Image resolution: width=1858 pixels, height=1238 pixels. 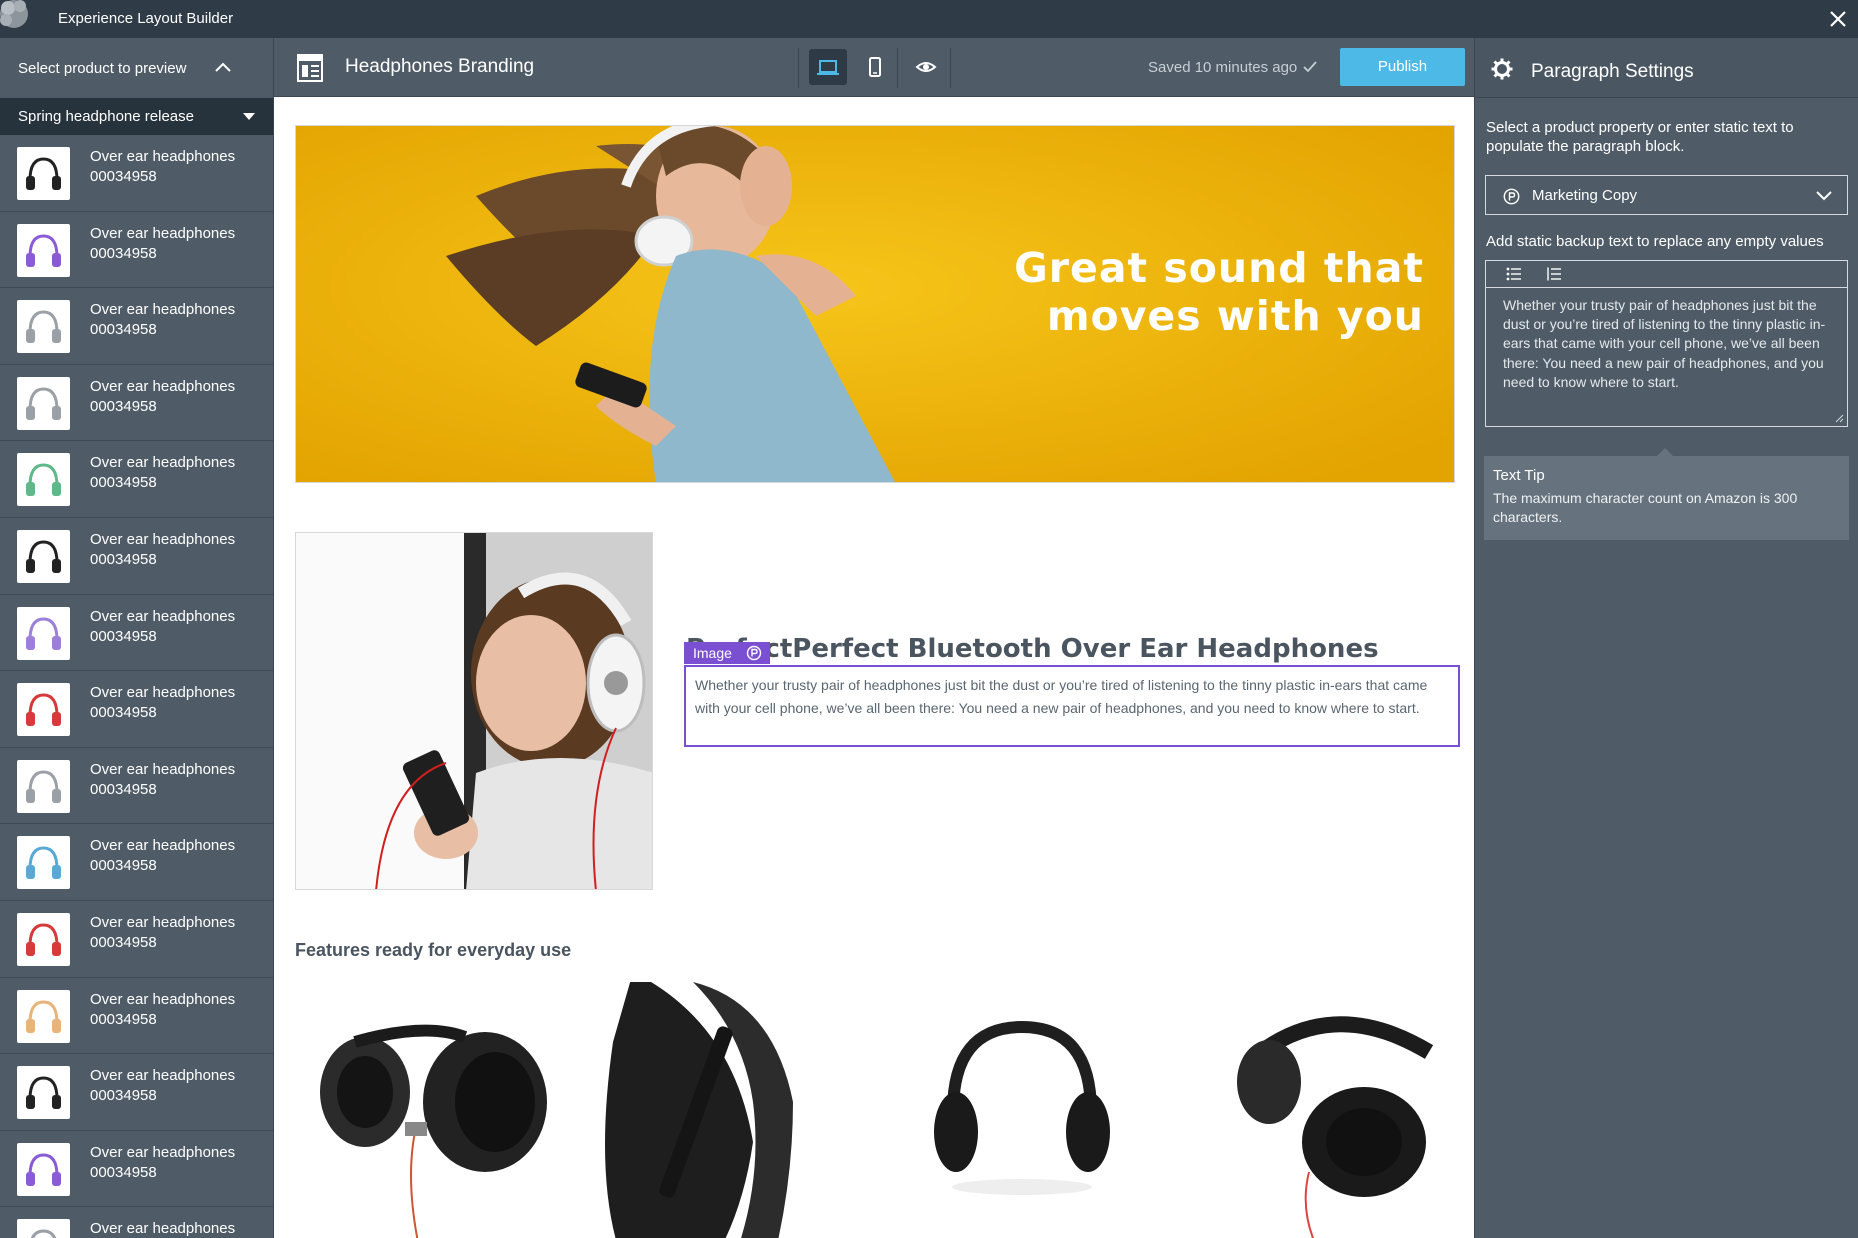 What do you see at coordinates (1511, 196) in the screenshot?
I see `product-property-icon` at bounding box center [1511, 196].